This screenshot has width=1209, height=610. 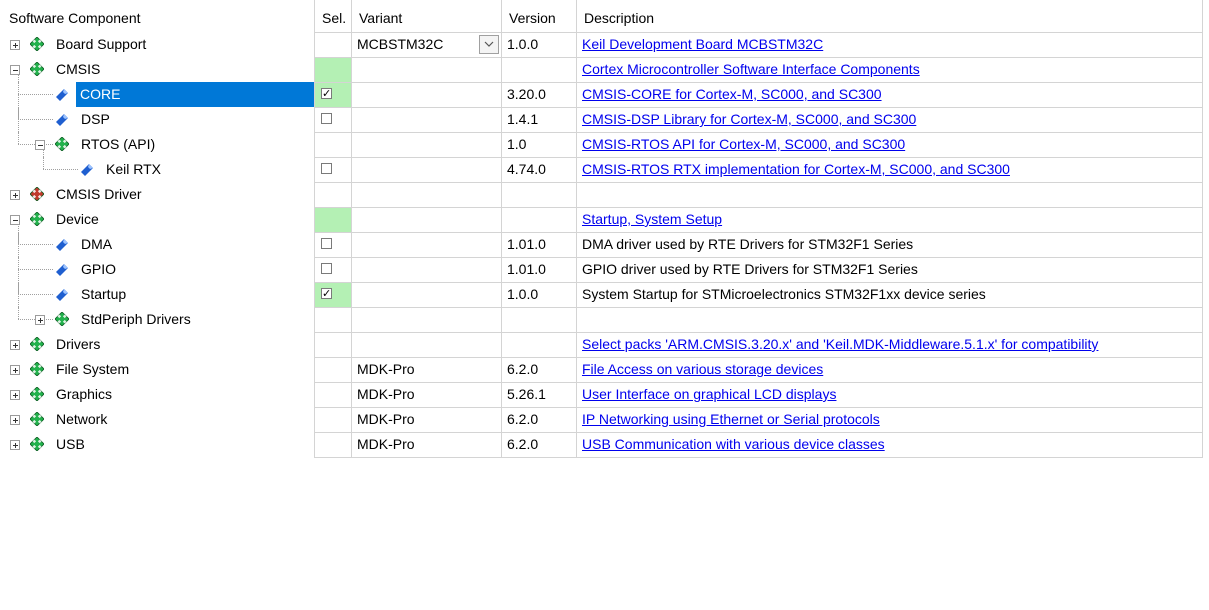 I want to click on component-name: File System, so click(x=92, y=369).